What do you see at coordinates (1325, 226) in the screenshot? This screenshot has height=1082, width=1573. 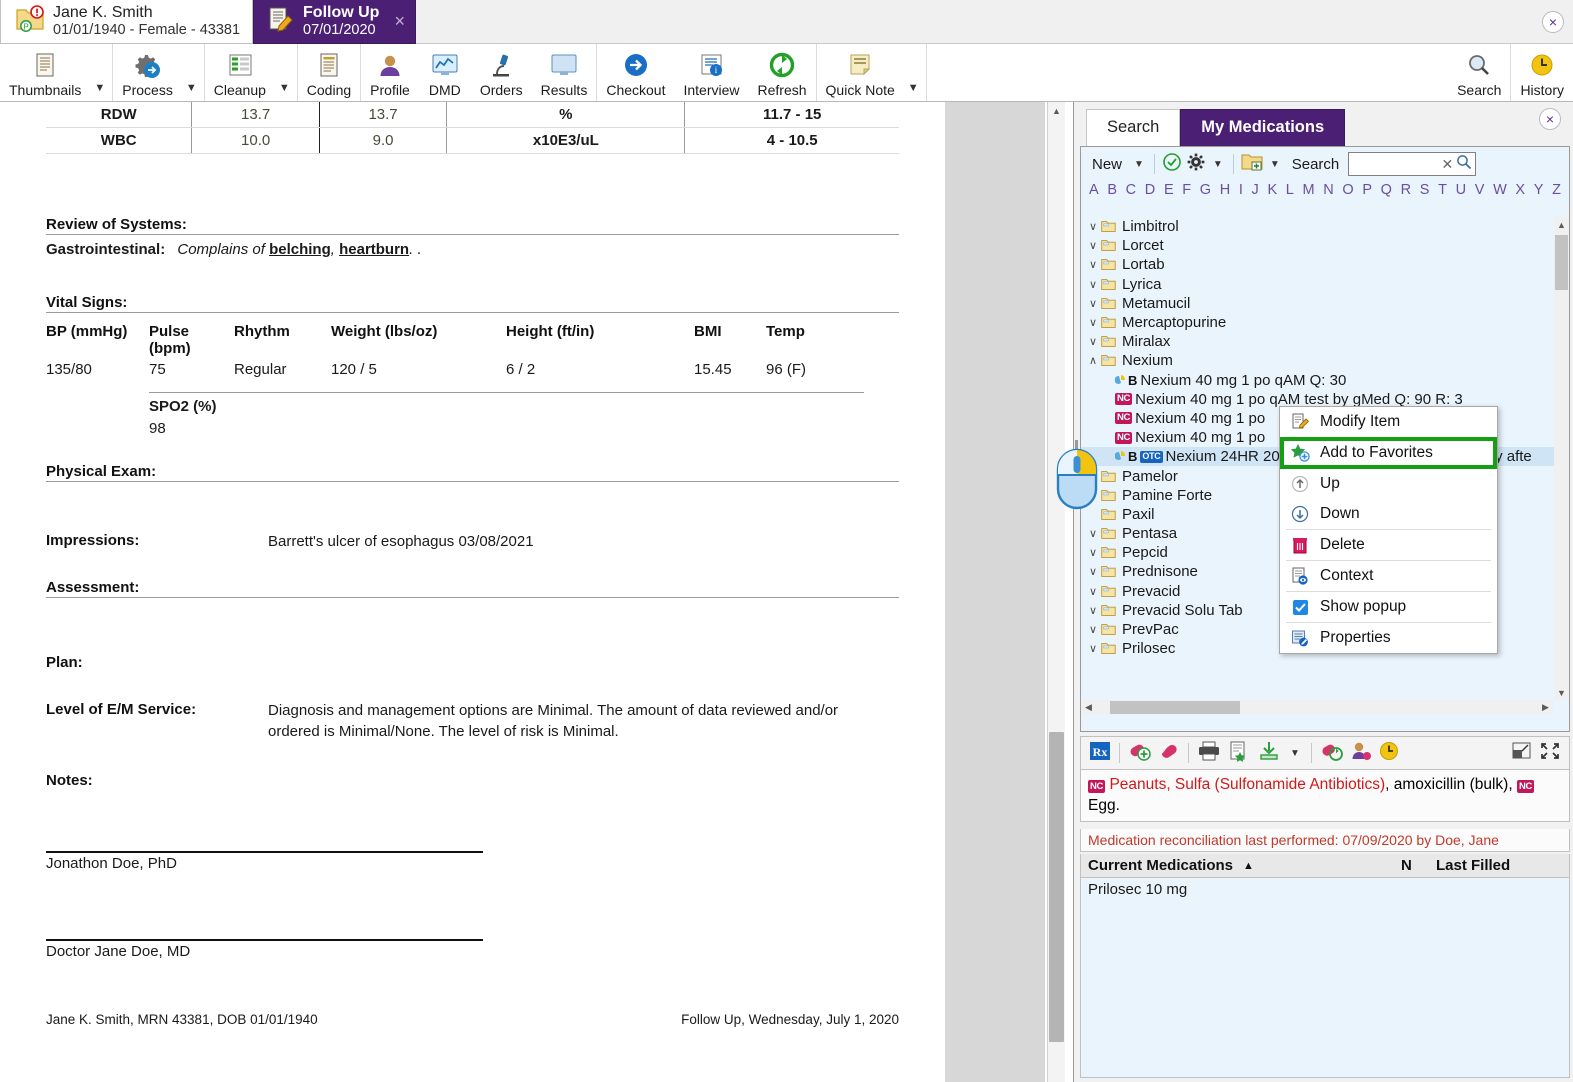 I see `tree-folder-row: ∨ Limbitrol` at bounding box center [1325, 226].